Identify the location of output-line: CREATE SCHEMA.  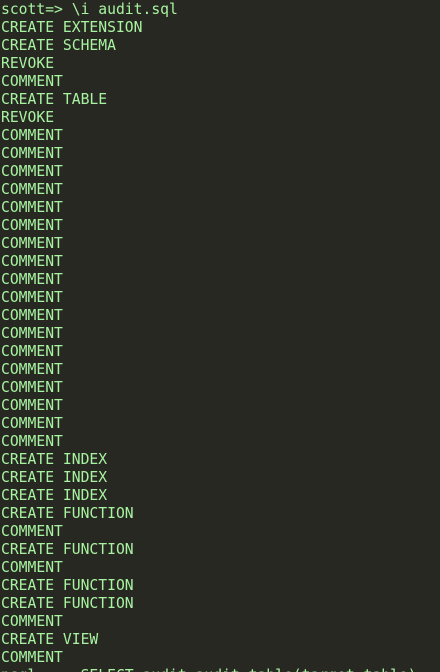
(58, 45).